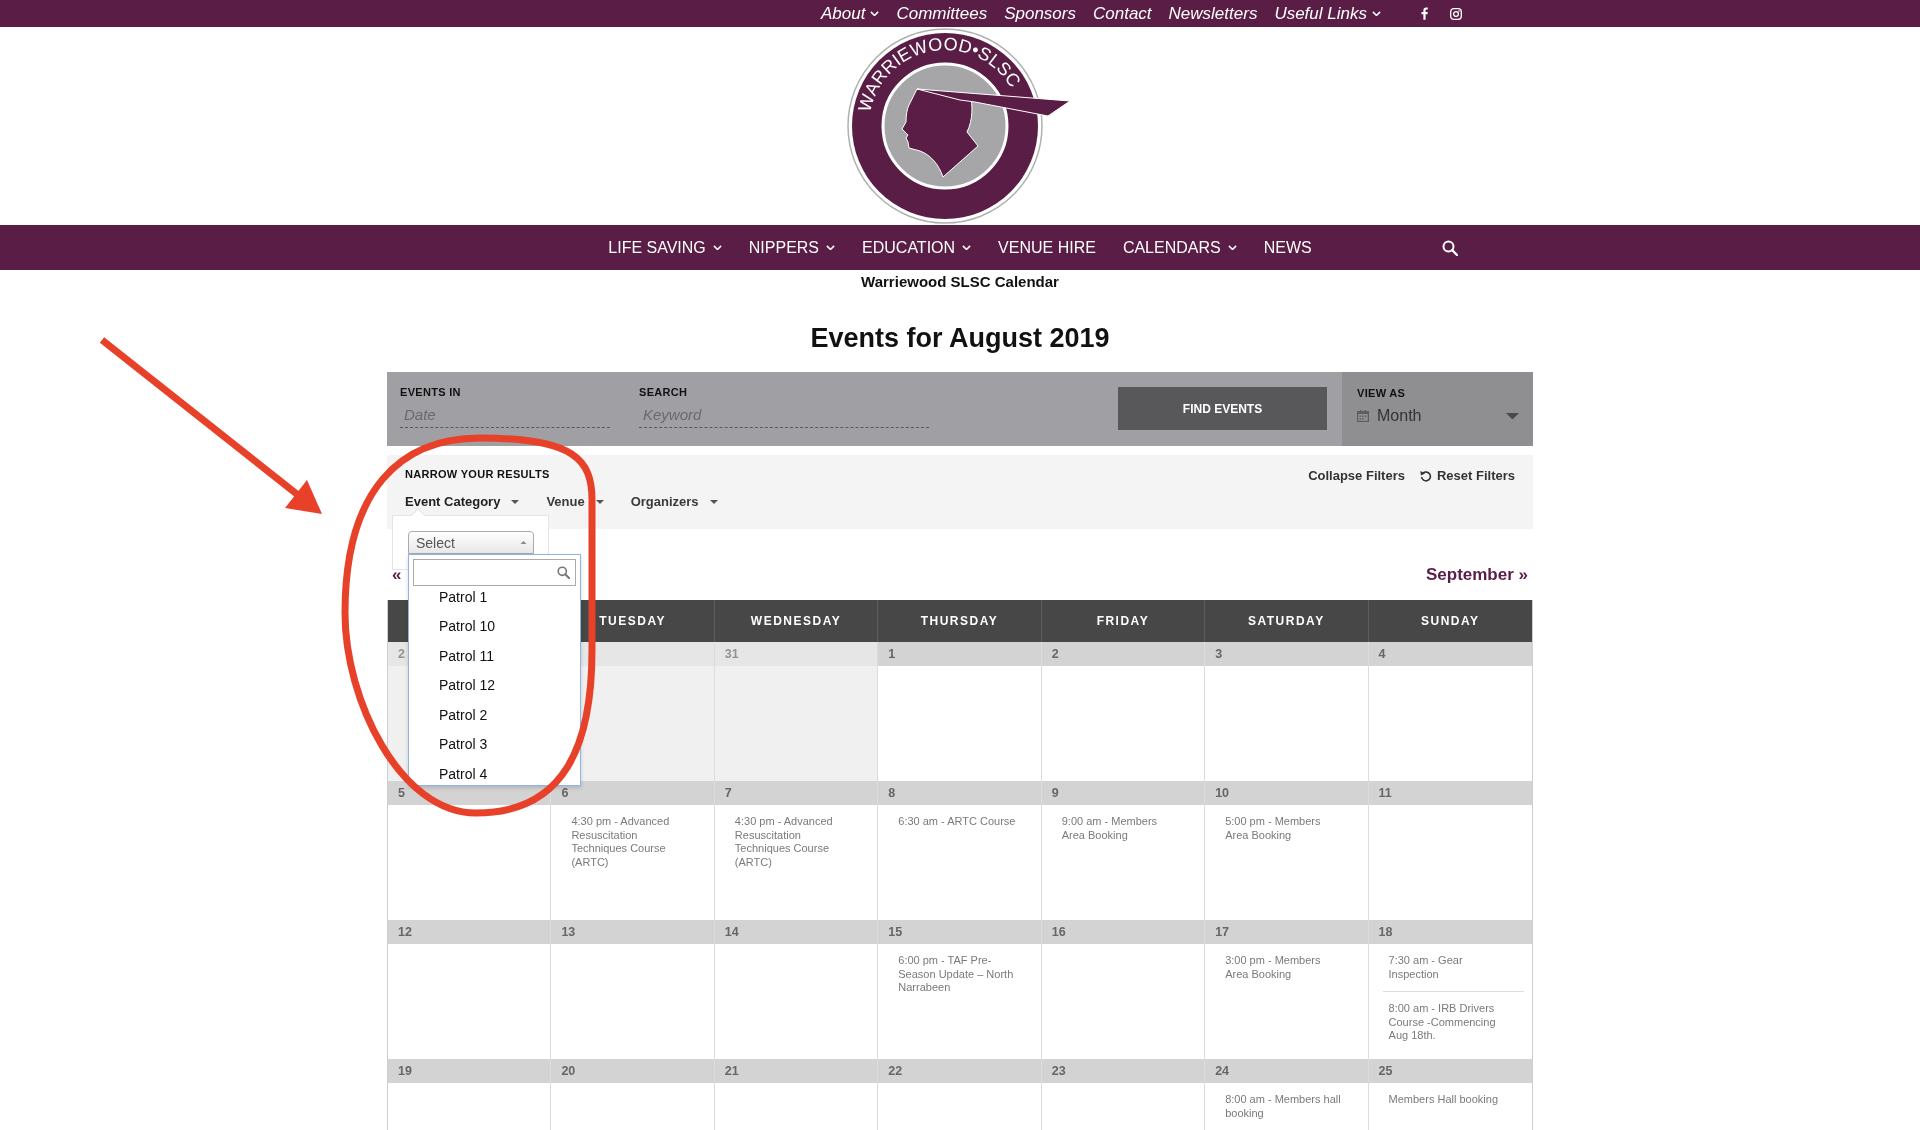 The width and height of the screenshot is (1920, 1130). Describe the element at coordinates (494, 715) in the screenshot. I see `dropdown-option: Patrol 2` at that location.